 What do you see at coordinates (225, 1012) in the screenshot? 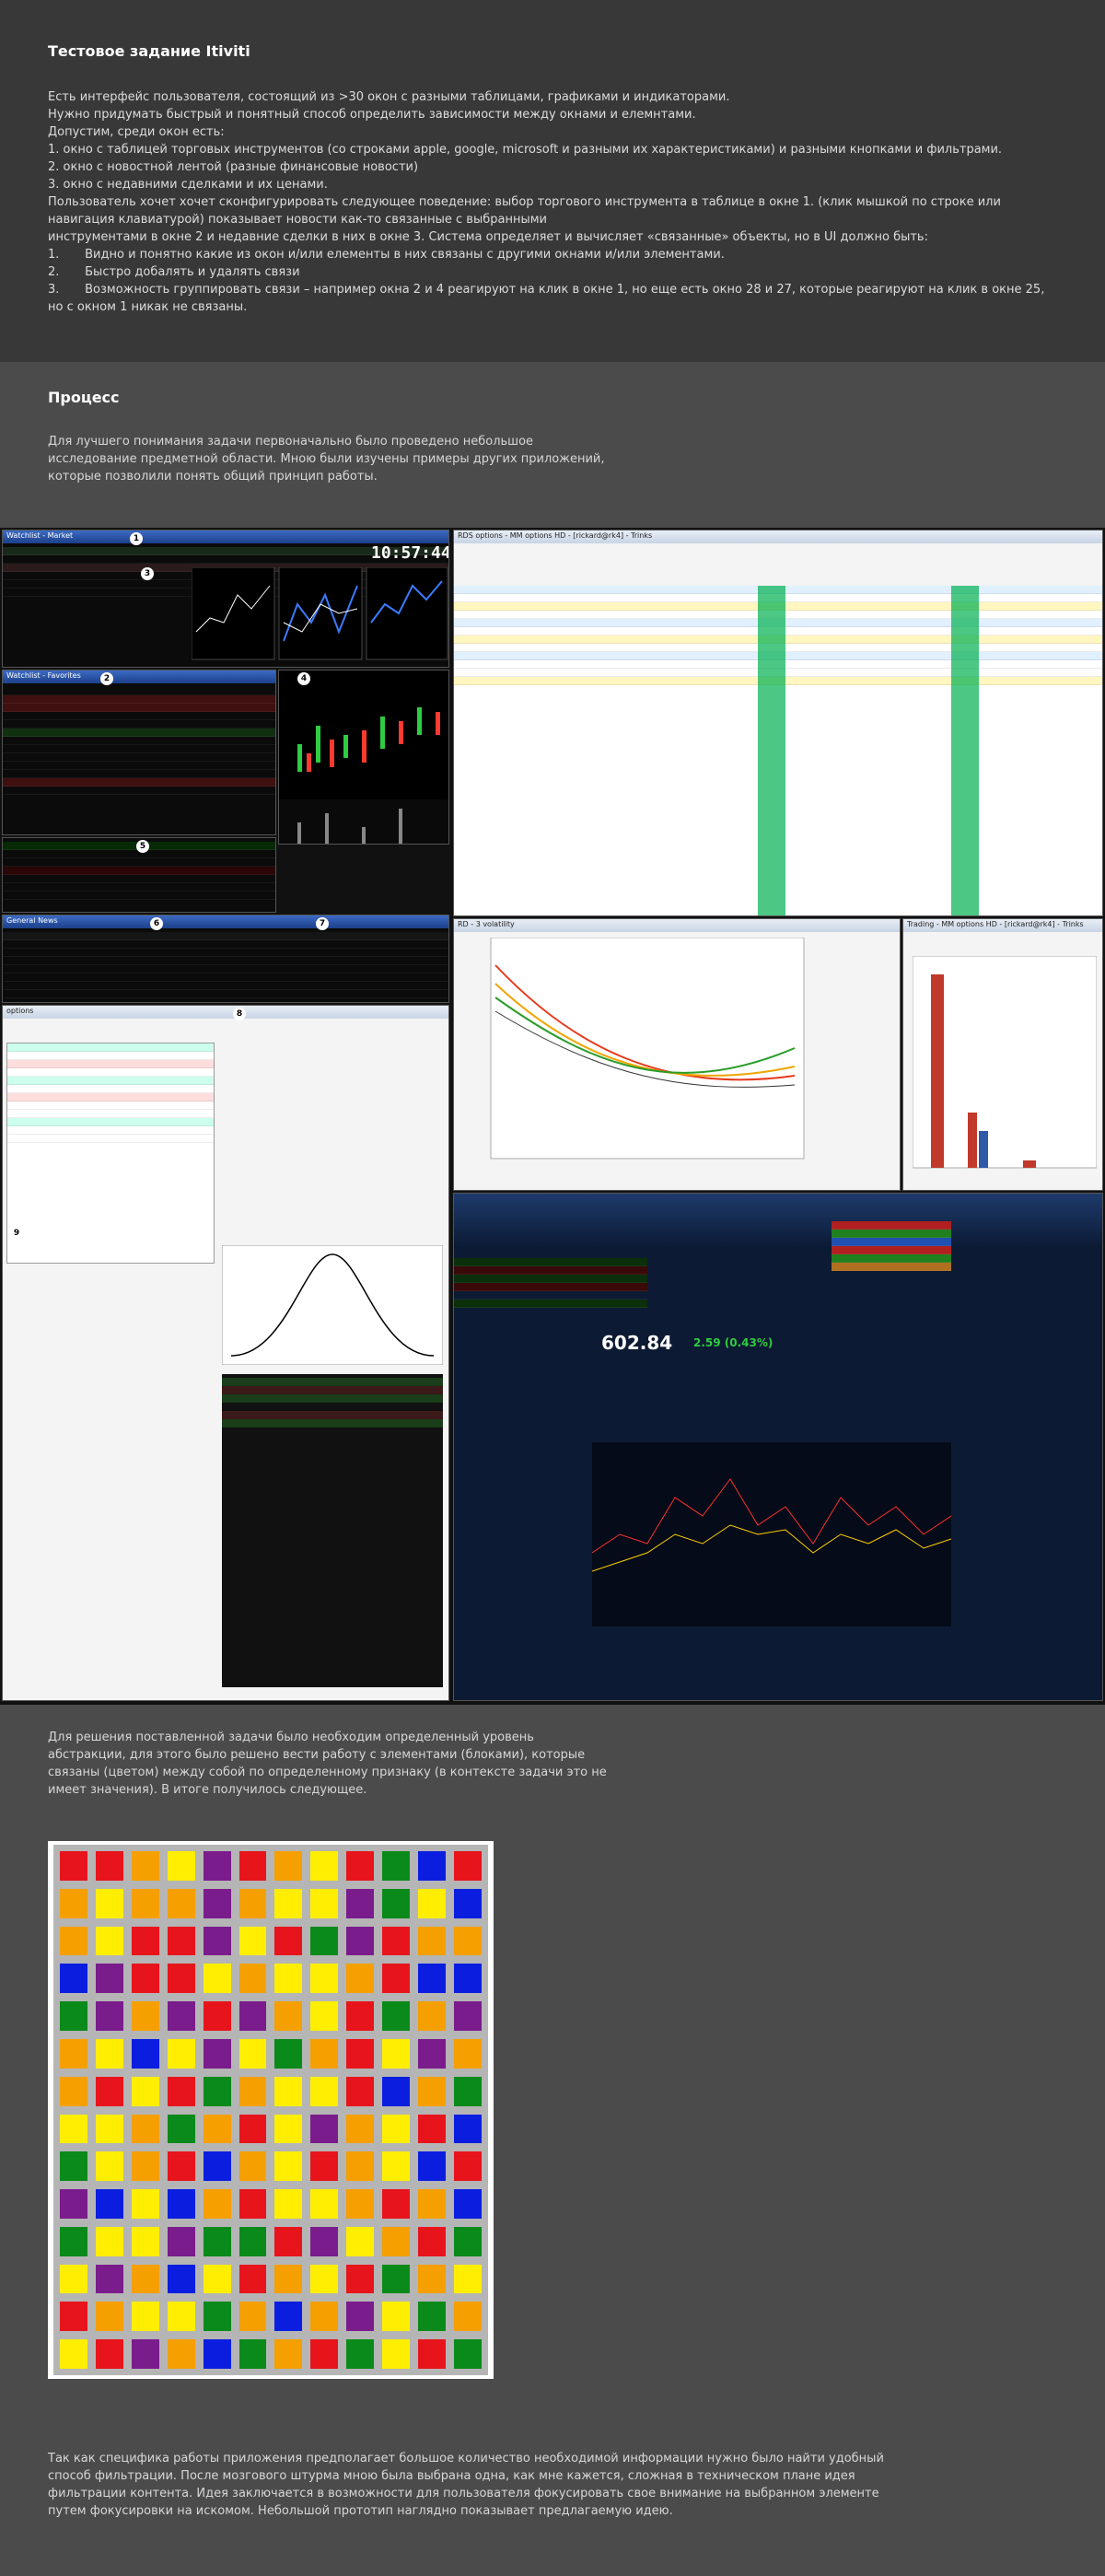
I see `options-window-title: options` at bounding box center [225, 1012].